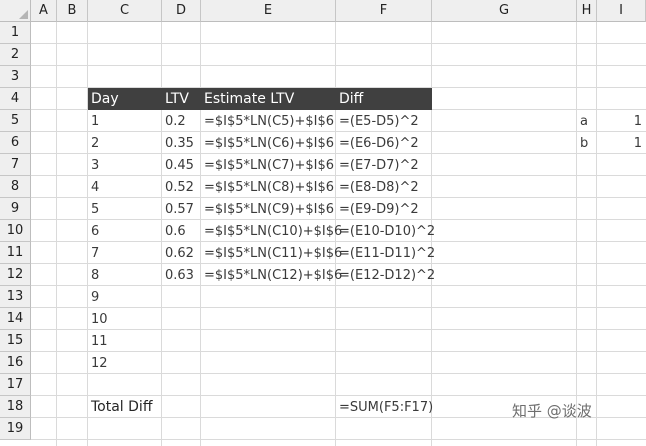 Image resolution: width=646 pixels, height=446 pixels. What do you see at coordinates (384, 209) in the screenshot?
I see `cell-diff: =(E9-D9)^2` at bounding box center [384, 209].